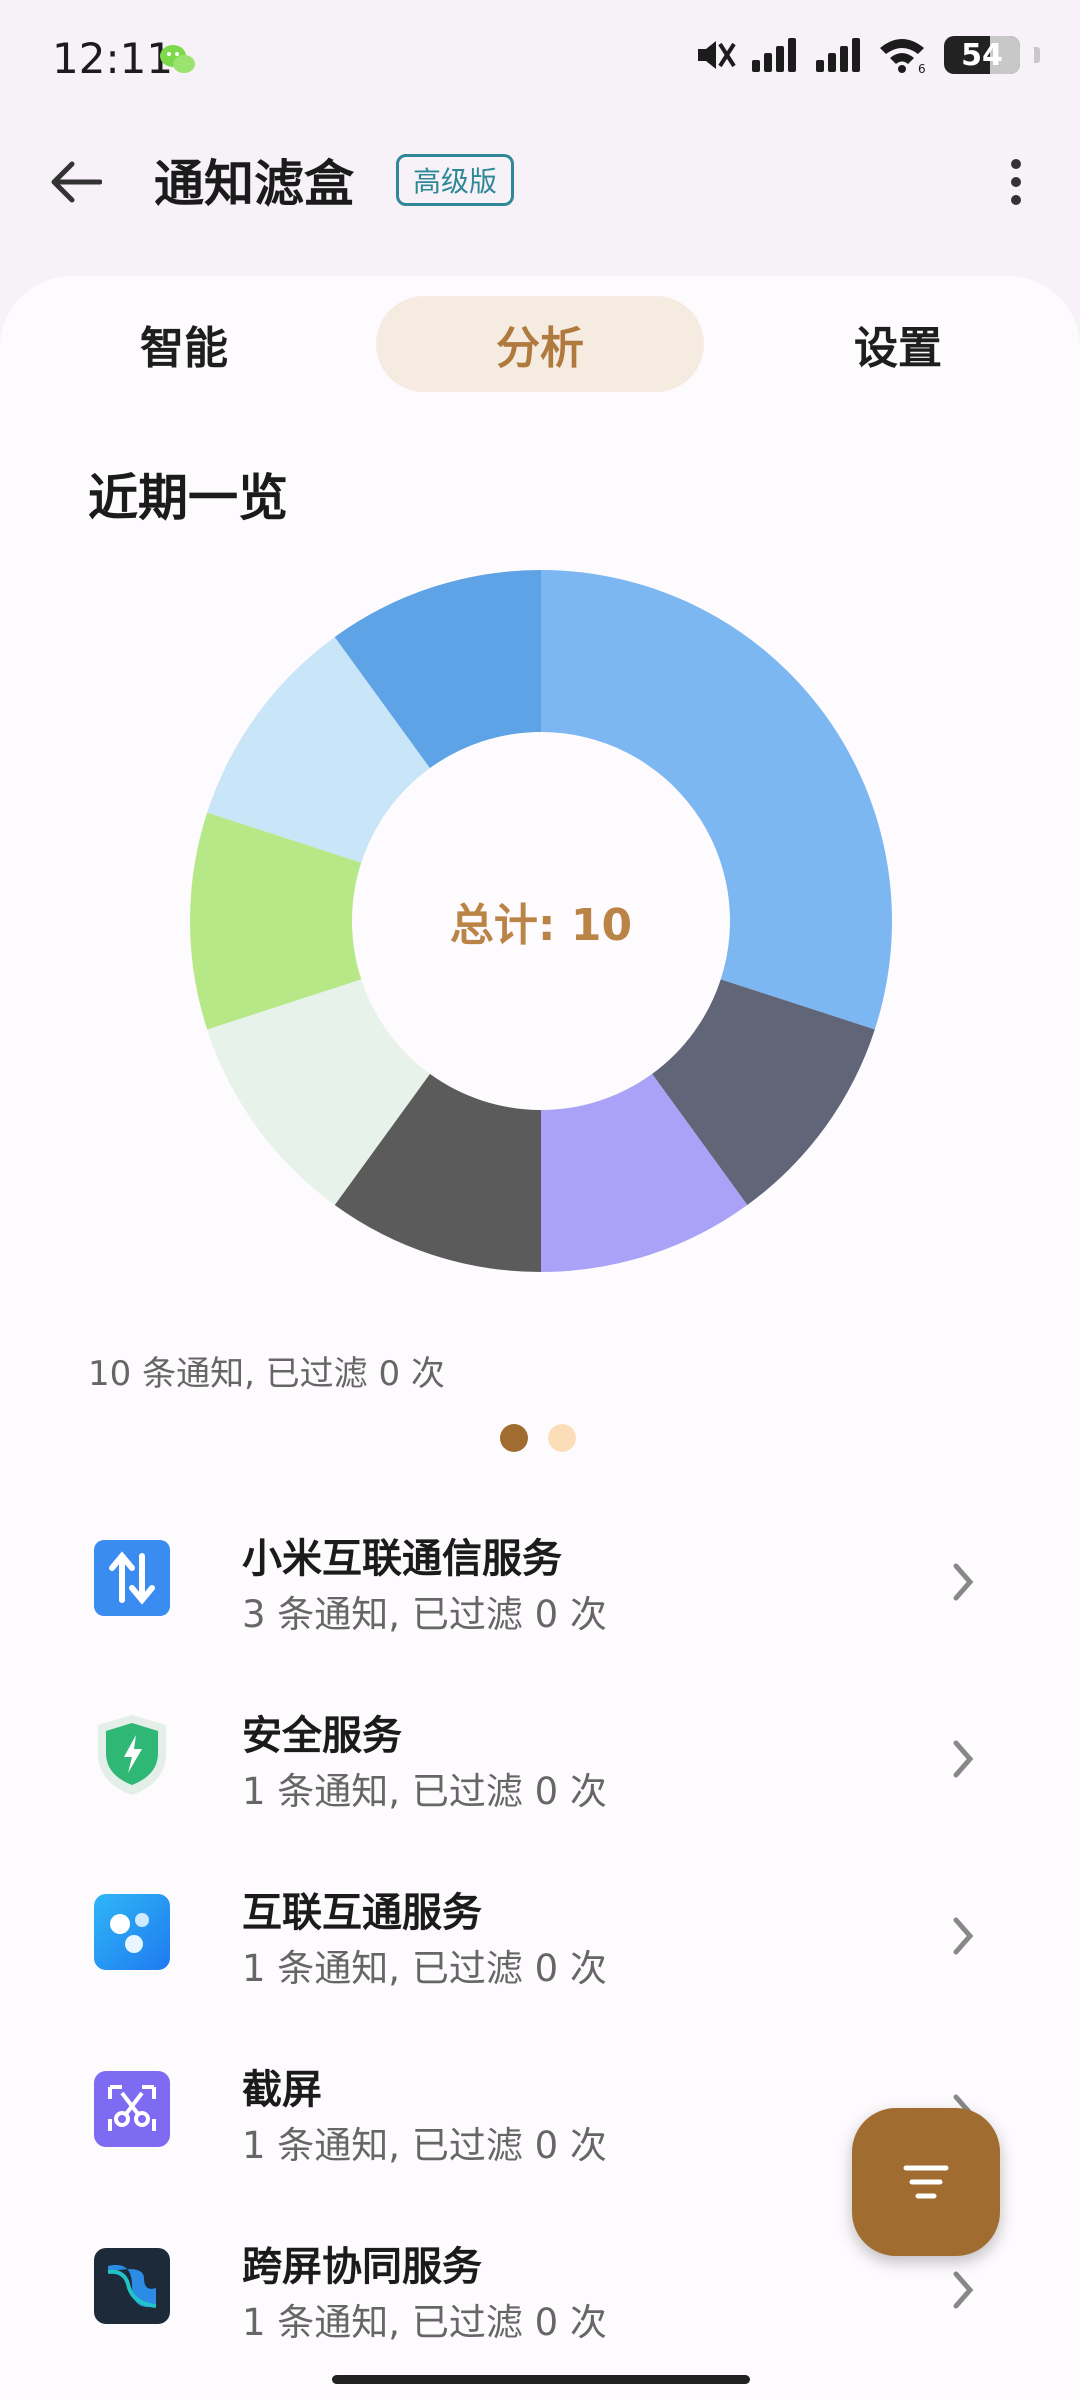 Image resolution: width=1080 pixels, height=2400 pixels. Describe the element at coordinates (922, 68) in the screenshot. I see `svg-text: 6` at that location.